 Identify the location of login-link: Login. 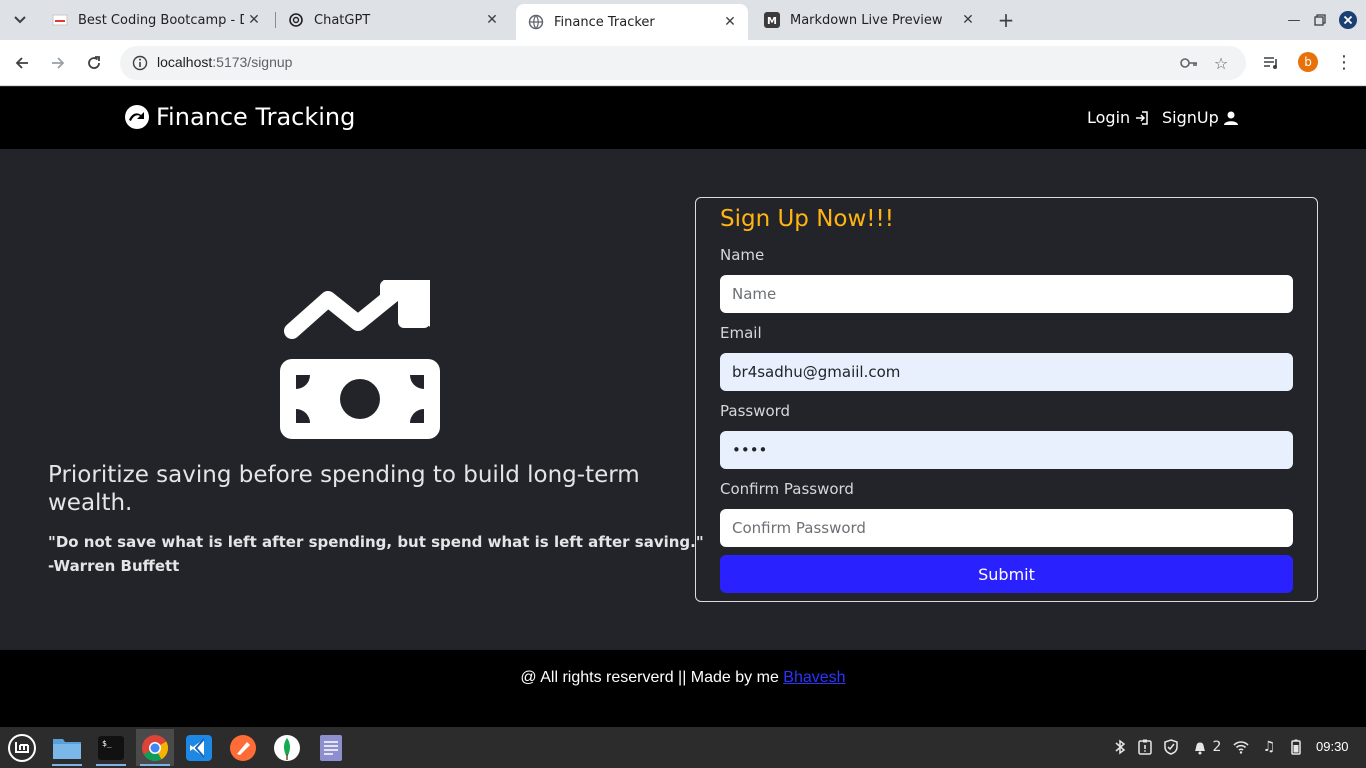
(1118, 117).